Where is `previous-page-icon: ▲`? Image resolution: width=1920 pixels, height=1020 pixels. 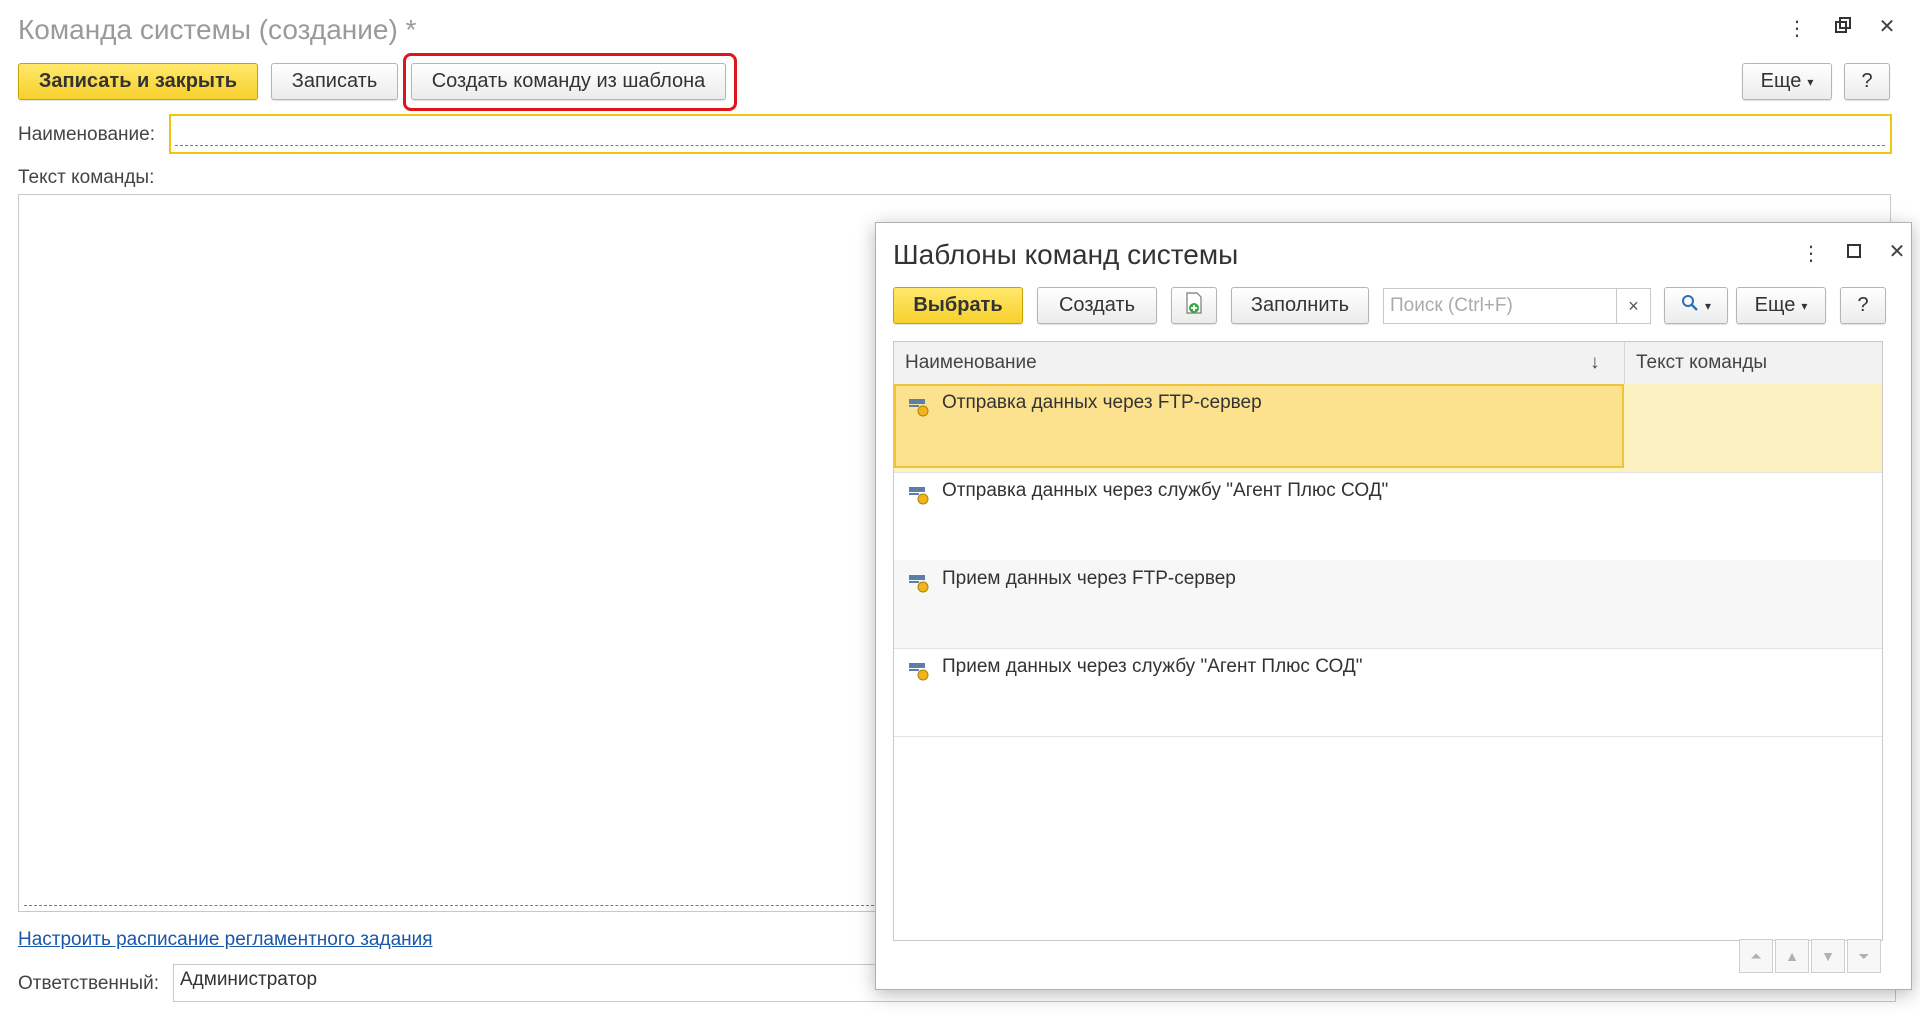 previous-page-icon: ▲ is located at coordinates (1792, 956).